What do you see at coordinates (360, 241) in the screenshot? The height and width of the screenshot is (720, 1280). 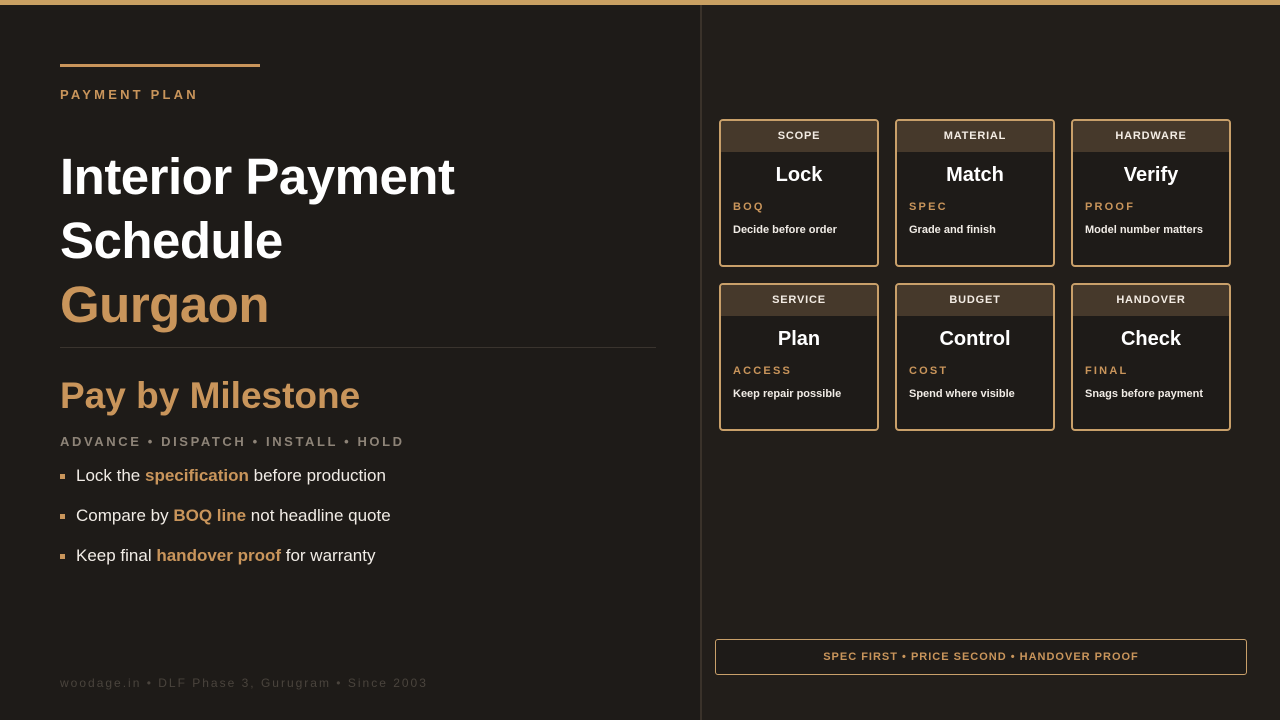 I see `page-title: Interior Payment Schedule Gurgaon` at bounding box center [360, 241].